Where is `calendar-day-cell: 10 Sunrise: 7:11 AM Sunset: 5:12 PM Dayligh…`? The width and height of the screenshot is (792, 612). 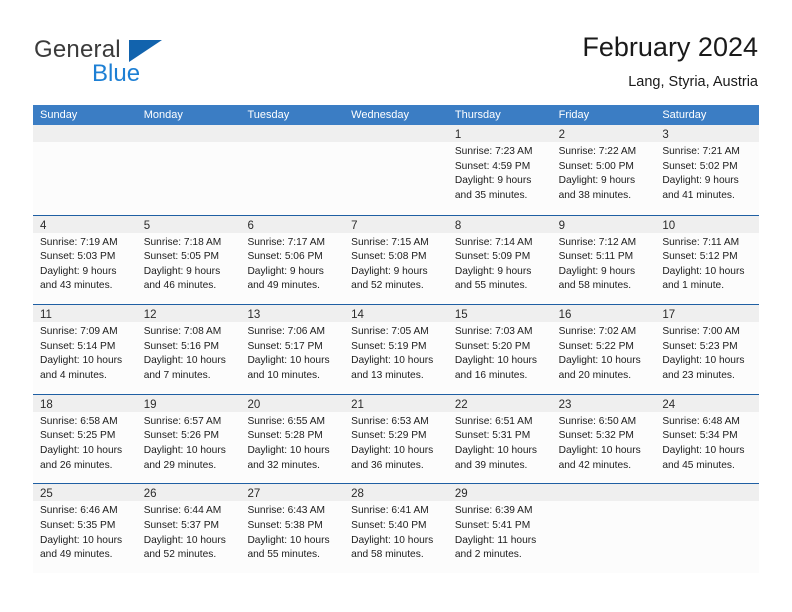
calendar-day-cell: 10 Sunrise: 7:11 AM Sunset: 5:12 PM Dayligh… is located at coordinates (707, 260).